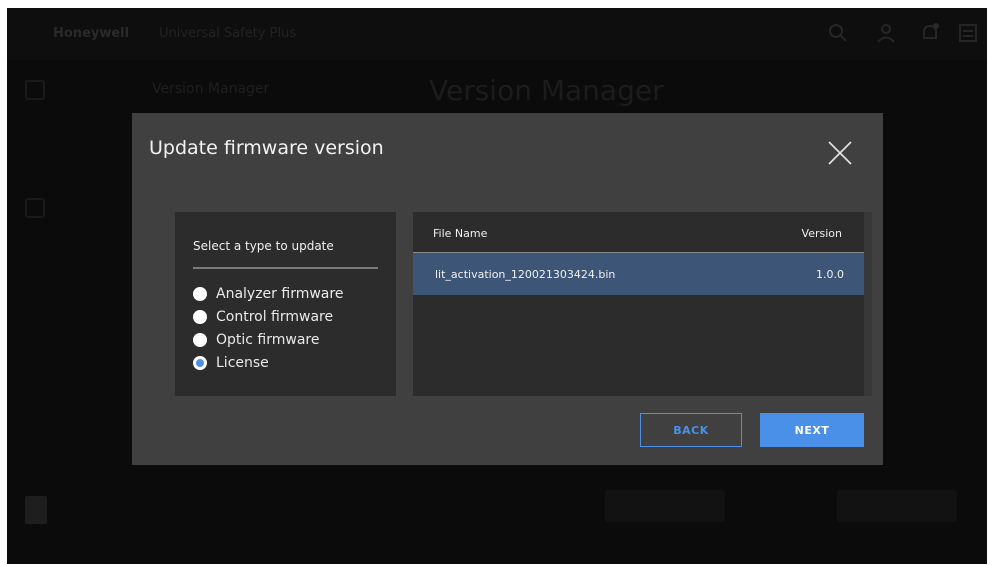 Image resolution: width=993 pixels, height=565 pixels. Describe the element at coordinates (36, 510) in the screenshot. I see `file-icon` at that location.